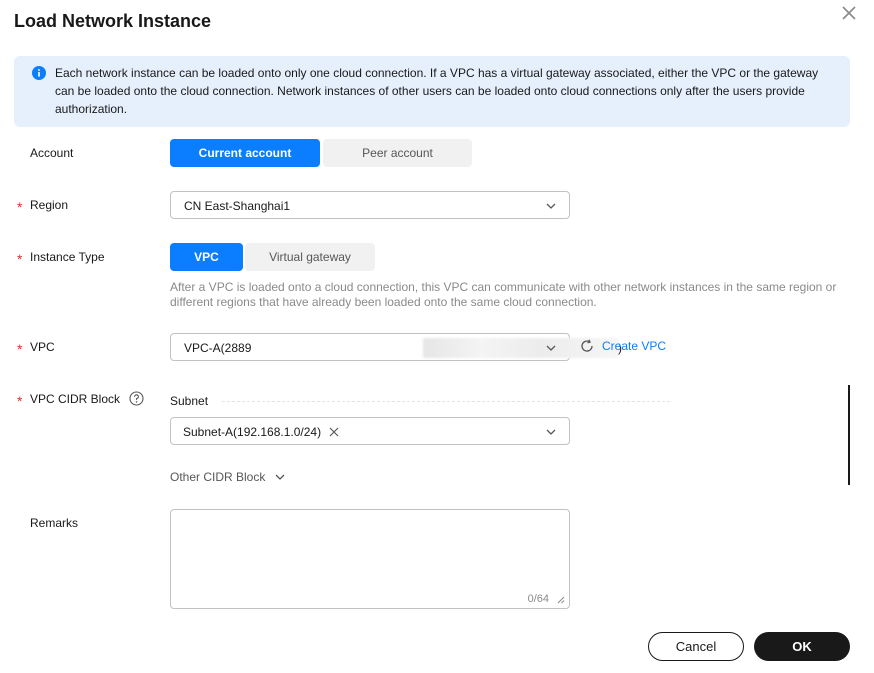 This screenshot has height=673, width=874. I want to click on create-vpc-label: Create VPC, so click(634, 346).